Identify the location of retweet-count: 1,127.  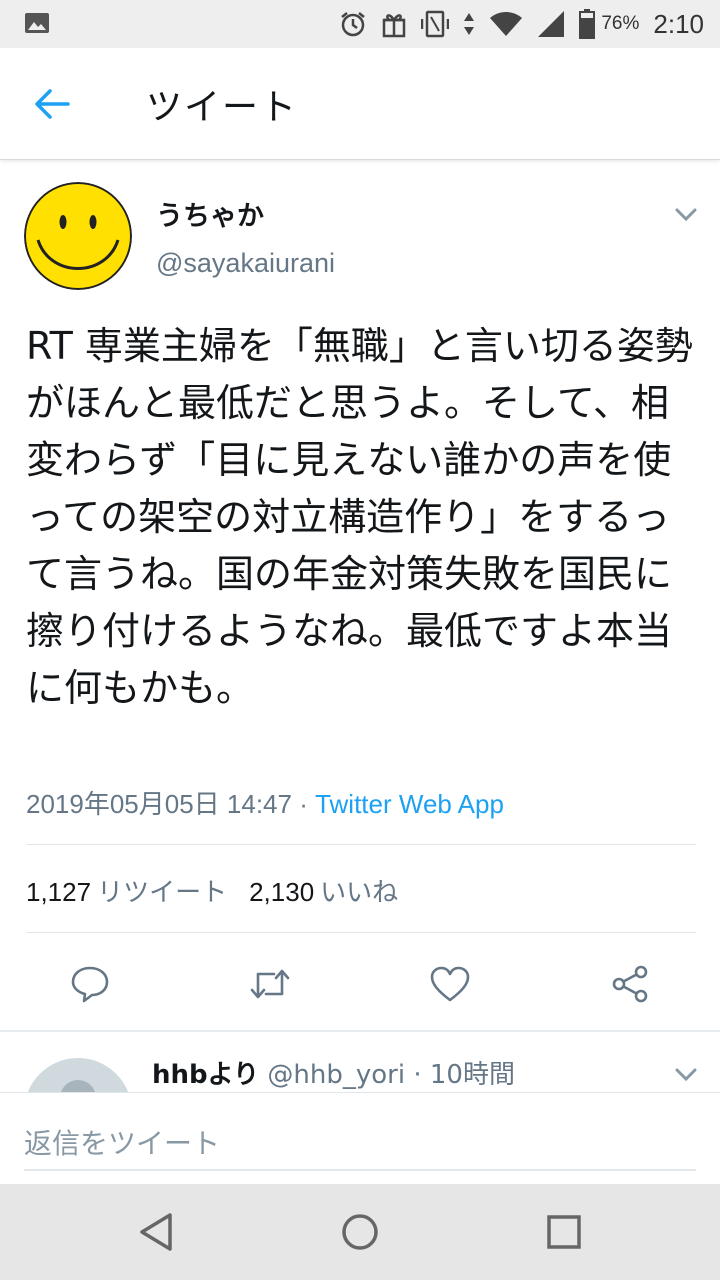
(58, 892).